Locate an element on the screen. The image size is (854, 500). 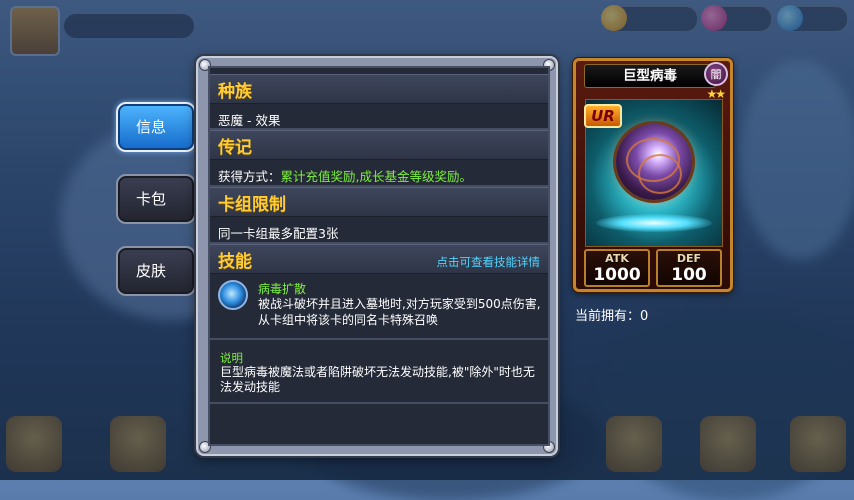
note-text: 巨型病毒被魔法或者陷阱破坏无法发动技能,被"除外"时也无法发动技能 is located at coordinates (377, 379).